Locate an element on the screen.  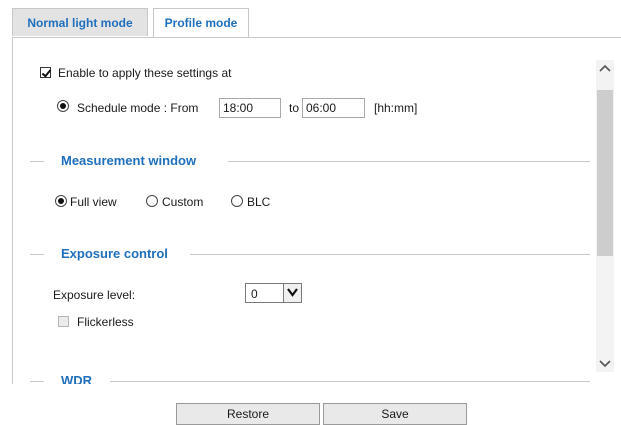
schedule-mode-radio is located at coordinates (63, 106).